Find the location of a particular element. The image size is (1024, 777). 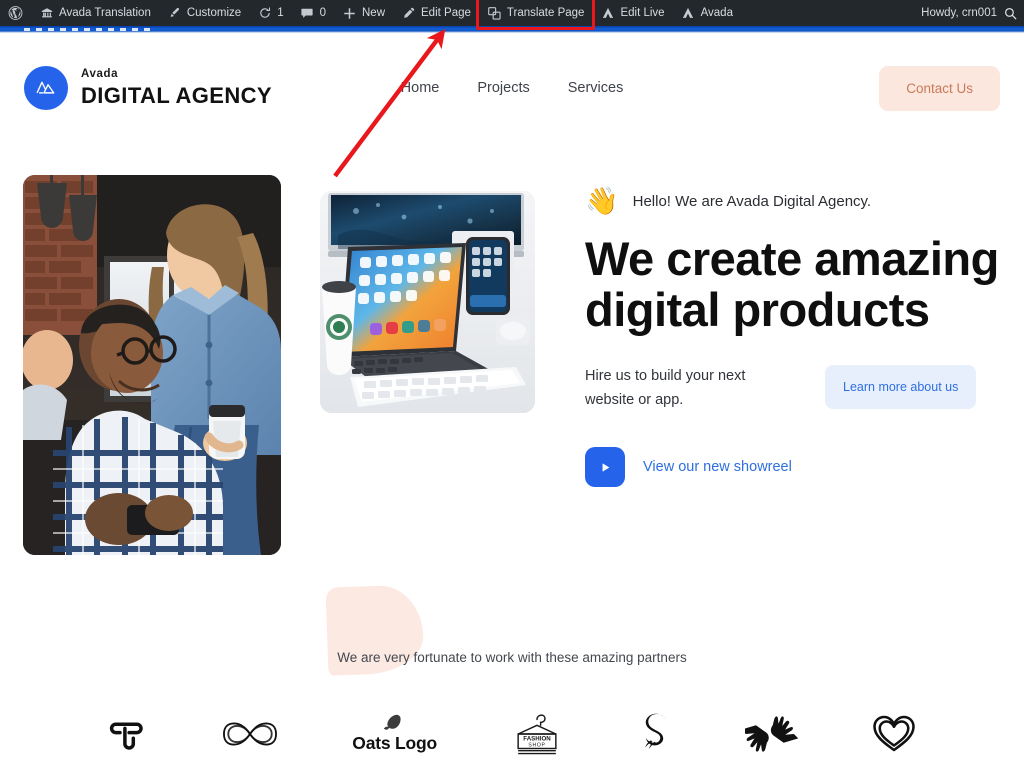

hero-image-people is located at coordinates (152, 365).